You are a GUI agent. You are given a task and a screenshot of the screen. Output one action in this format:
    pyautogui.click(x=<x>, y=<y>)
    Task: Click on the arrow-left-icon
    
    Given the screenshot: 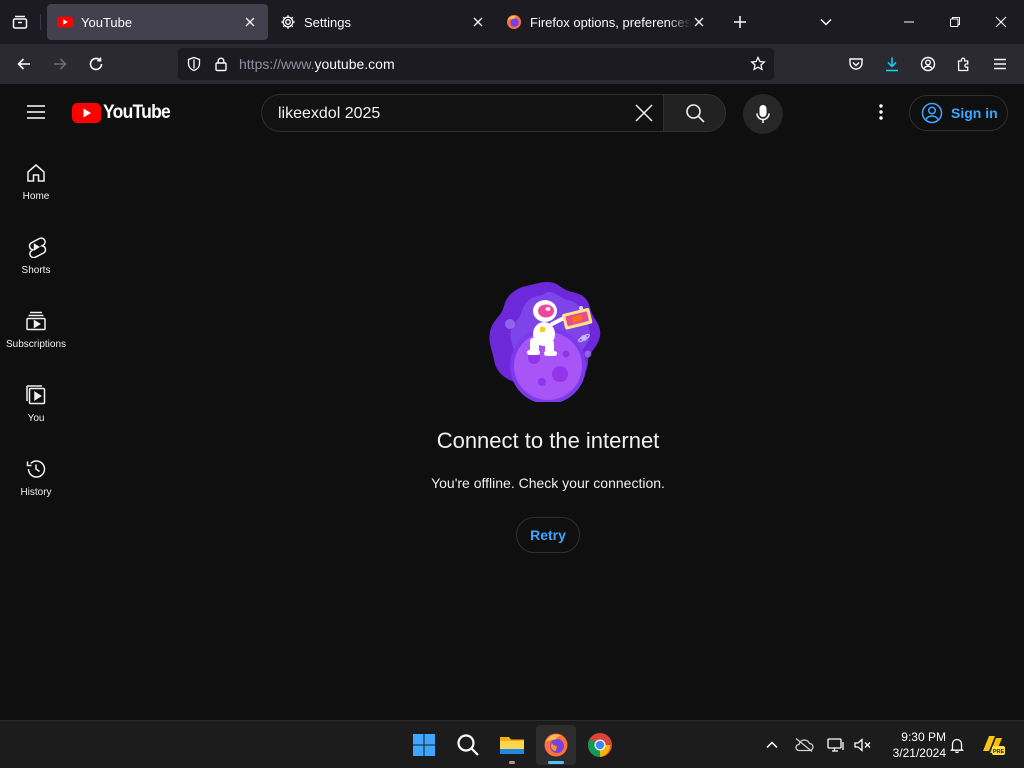 What is the action you would take?
    pyautogui.click(x=23, y=64)
    